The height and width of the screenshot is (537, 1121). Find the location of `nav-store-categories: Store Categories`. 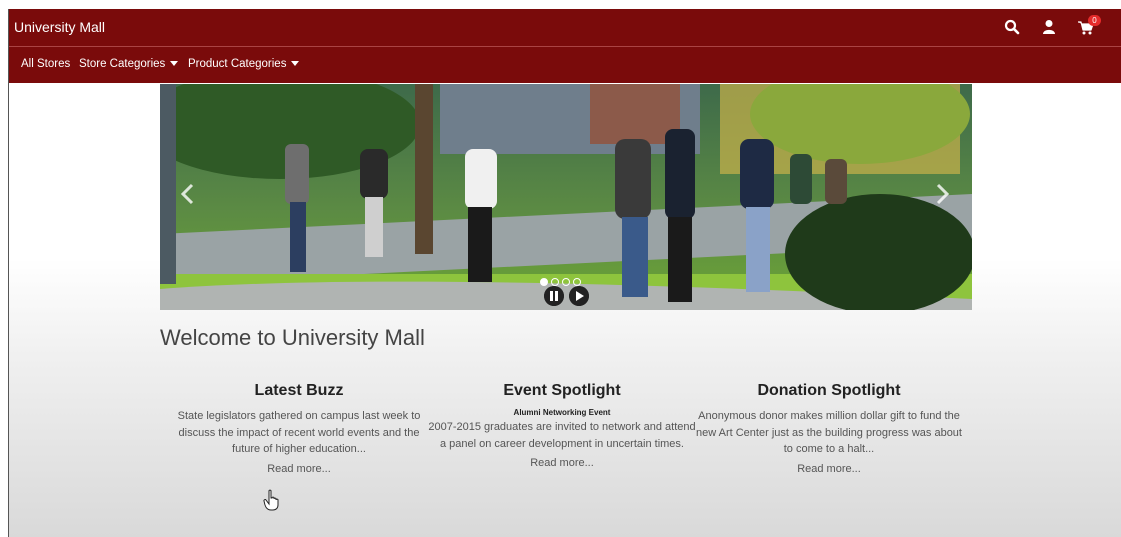

nav-store-categories: Store Categories is located at coordinates (129, 64).